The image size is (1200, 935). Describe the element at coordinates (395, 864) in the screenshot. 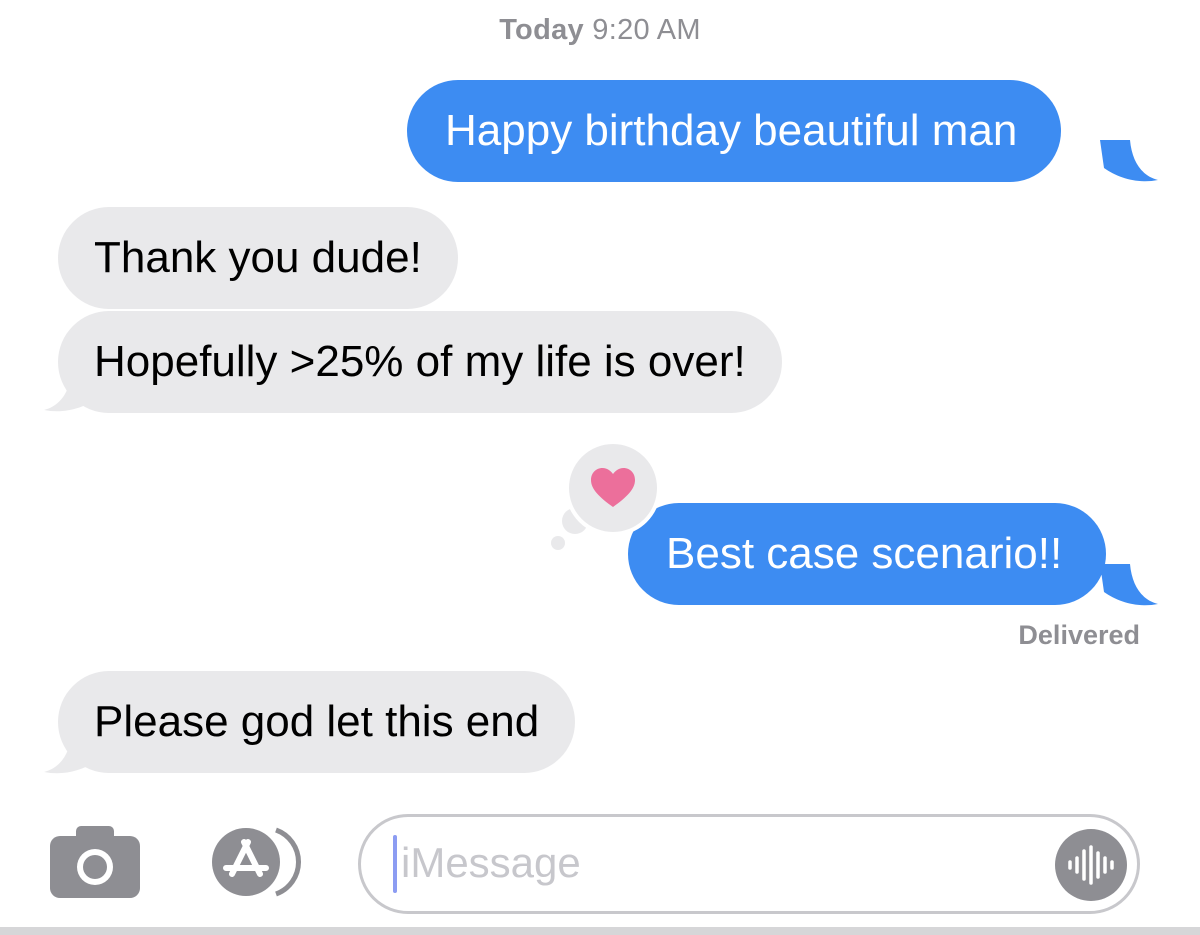

I see `text-cursor` at that location.